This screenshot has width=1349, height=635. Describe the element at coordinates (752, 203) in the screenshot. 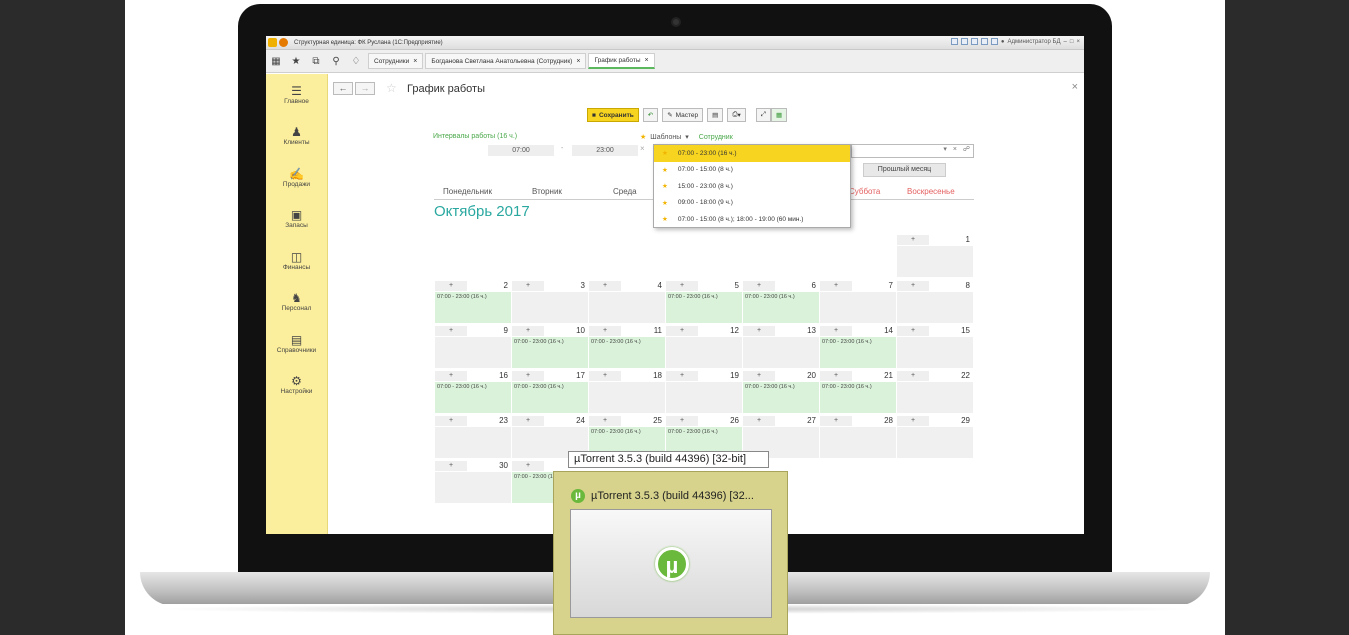

I see `template-option: ★ 09:00 - 18:00 (9 ч.)` at that location.